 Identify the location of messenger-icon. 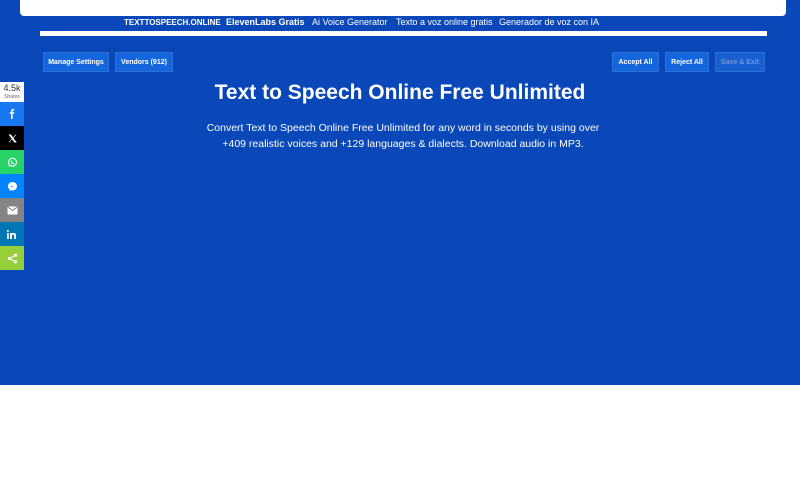
(12, 186).